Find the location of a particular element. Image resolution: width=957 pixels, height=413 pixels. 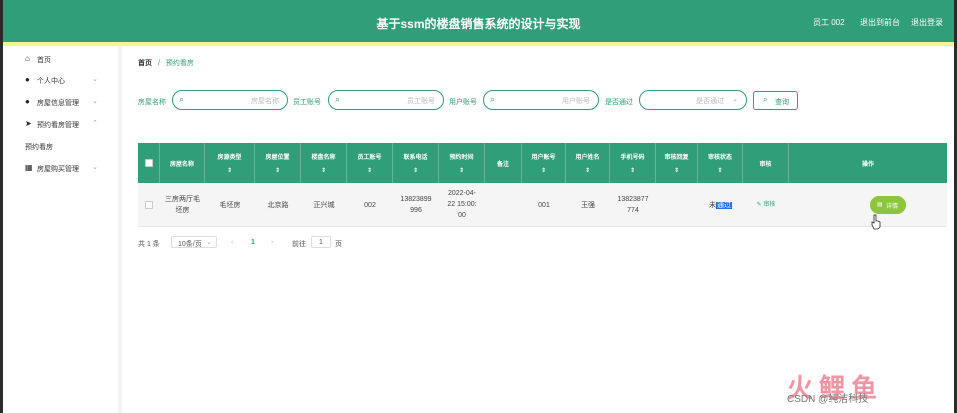

sidebar-item-label: 房屋购买管理 is located at coordinates (58, 169).